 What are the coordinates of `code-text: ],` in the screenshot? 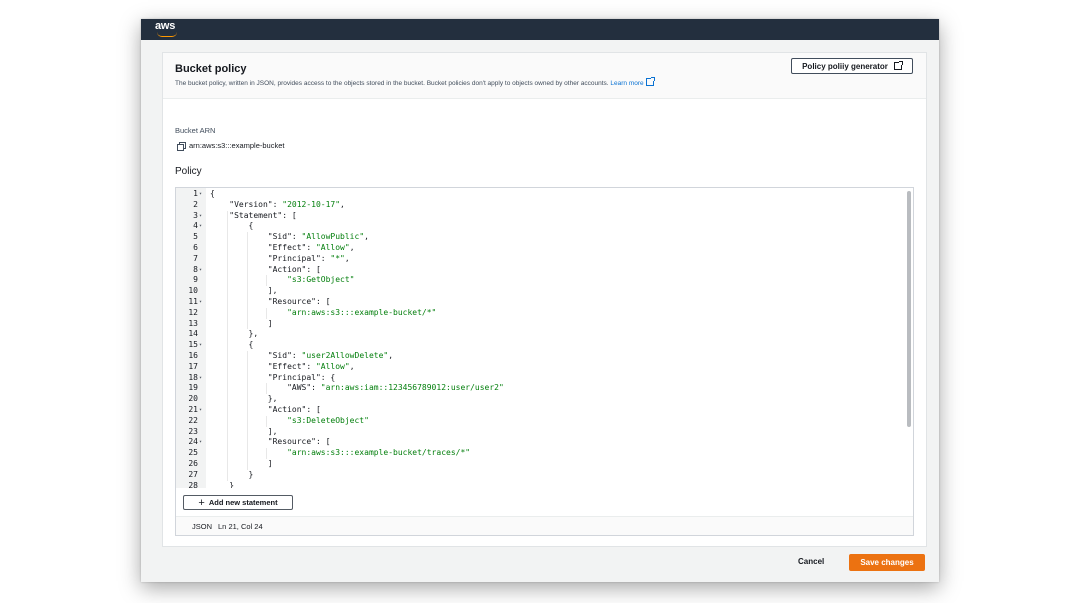 It's located at (244, 291).